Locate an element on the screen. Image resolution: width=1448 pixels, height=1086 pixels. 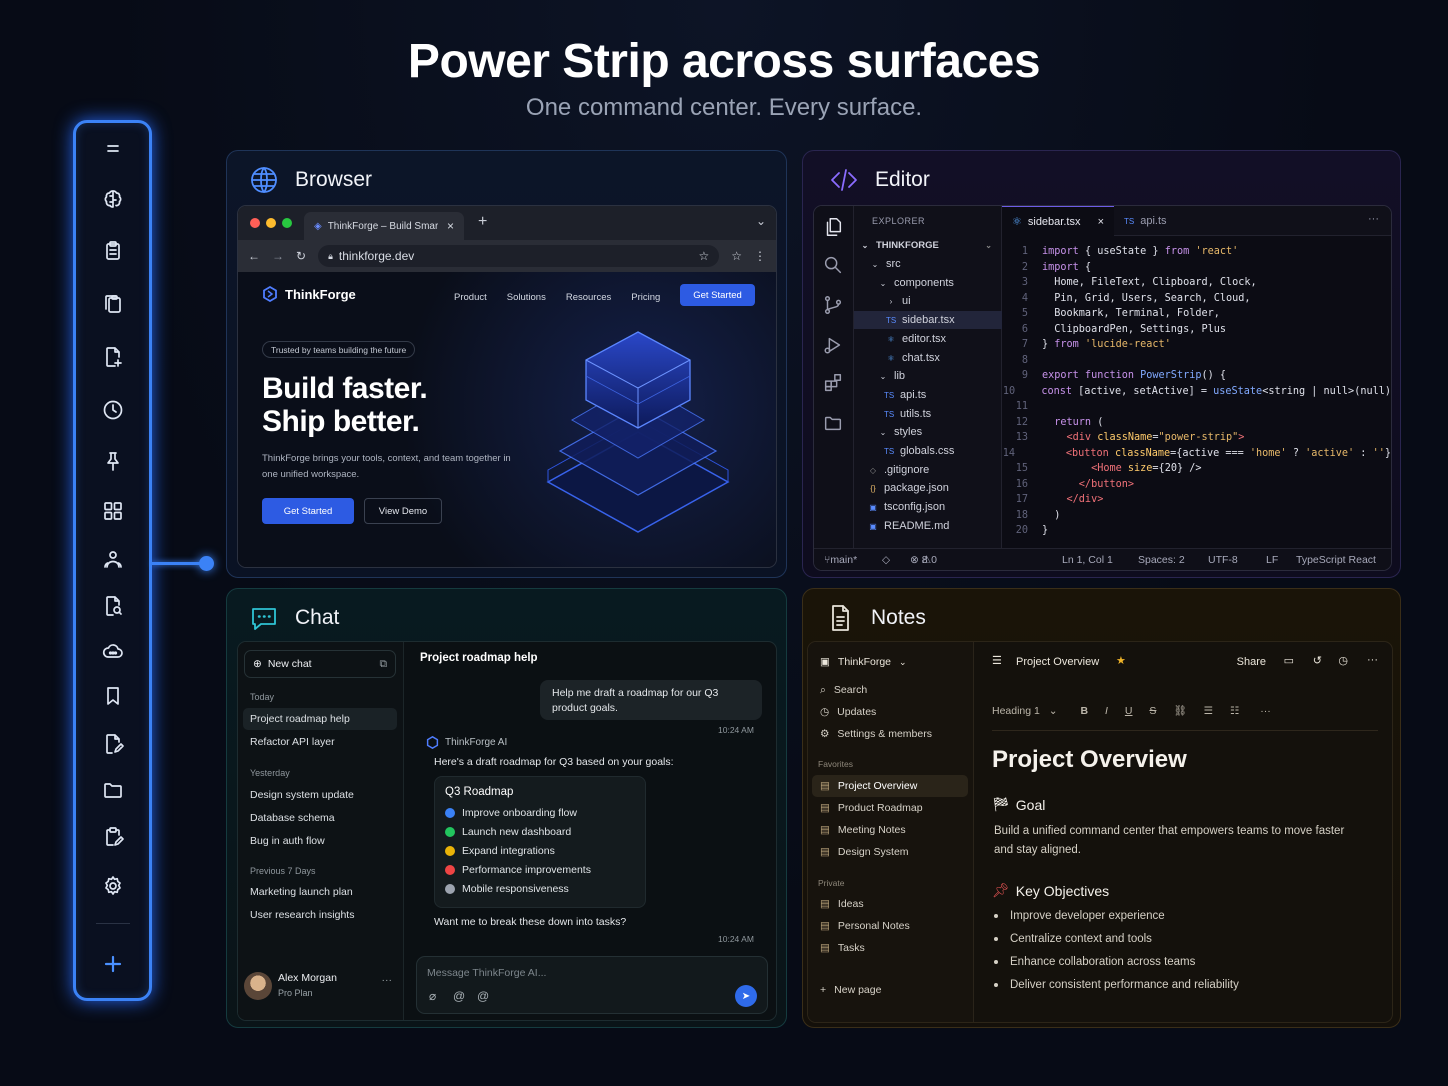
maximize-window-button is located at coordinates (287, 223).